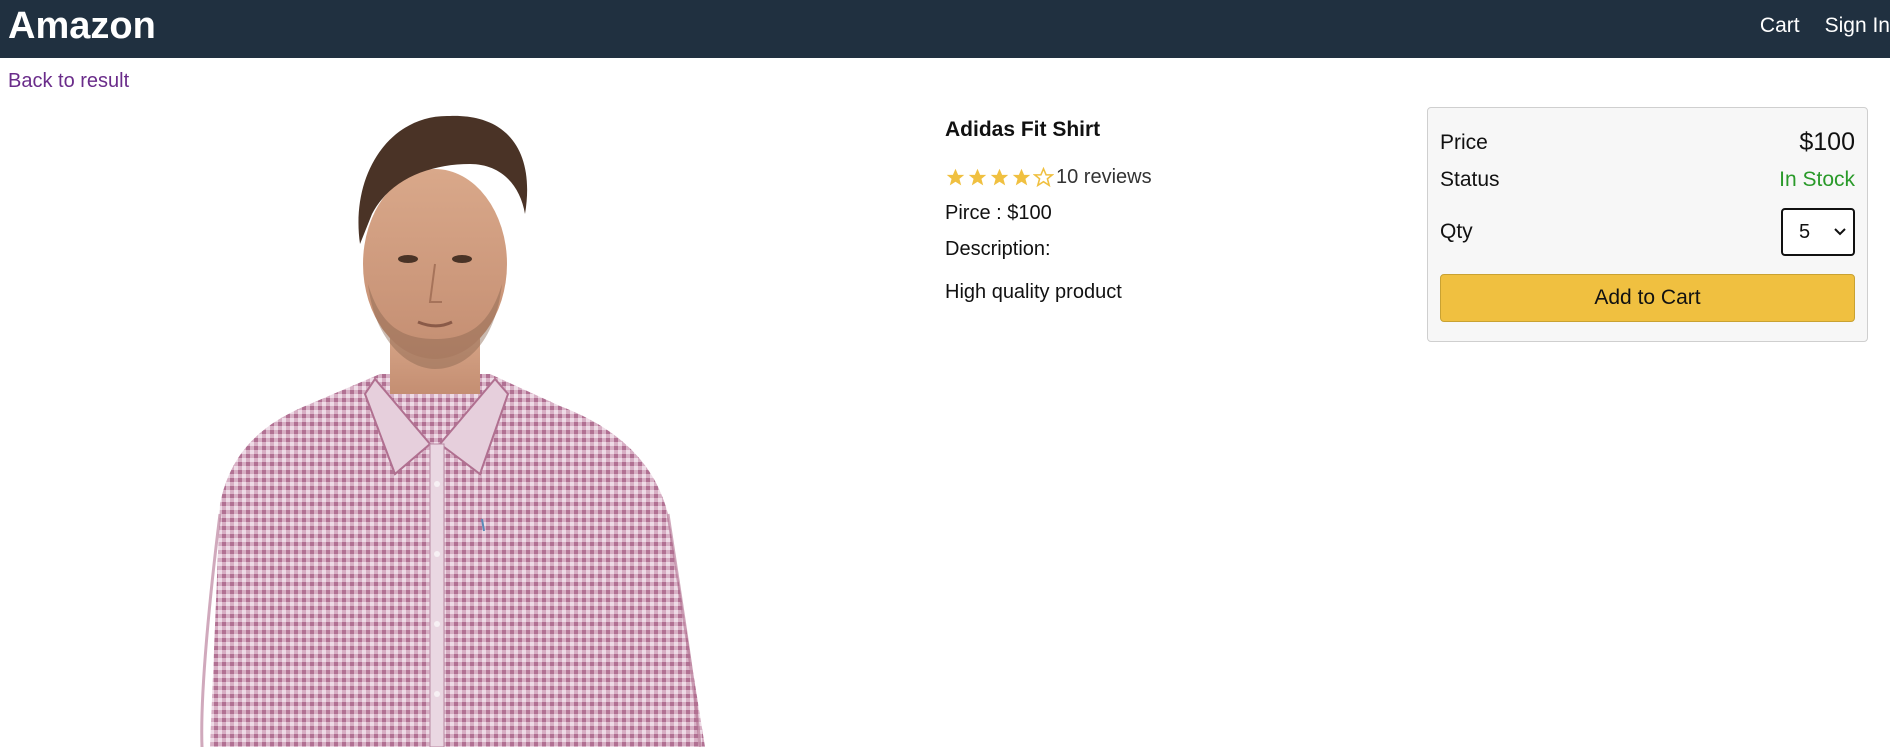 This screenshot has height=747, width=1890. What do you see at coordinates (1805, 231) in the screenshot?
I see `qty-selected-value: 5` at bounding box center [1805, 231].